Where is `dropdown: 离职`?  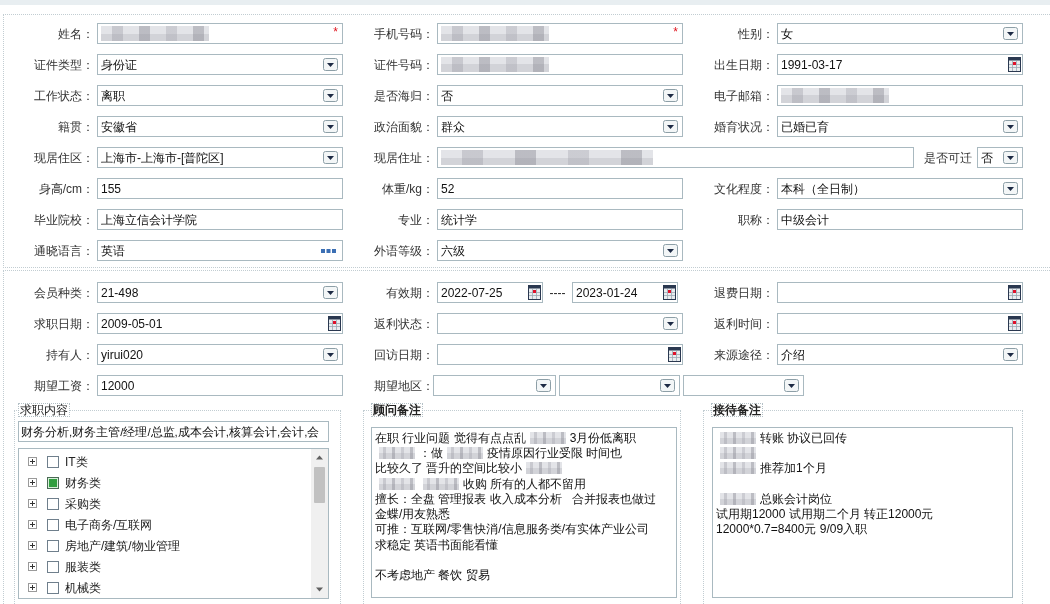
dropdown: 离职 is located at coordinates (220, 95).